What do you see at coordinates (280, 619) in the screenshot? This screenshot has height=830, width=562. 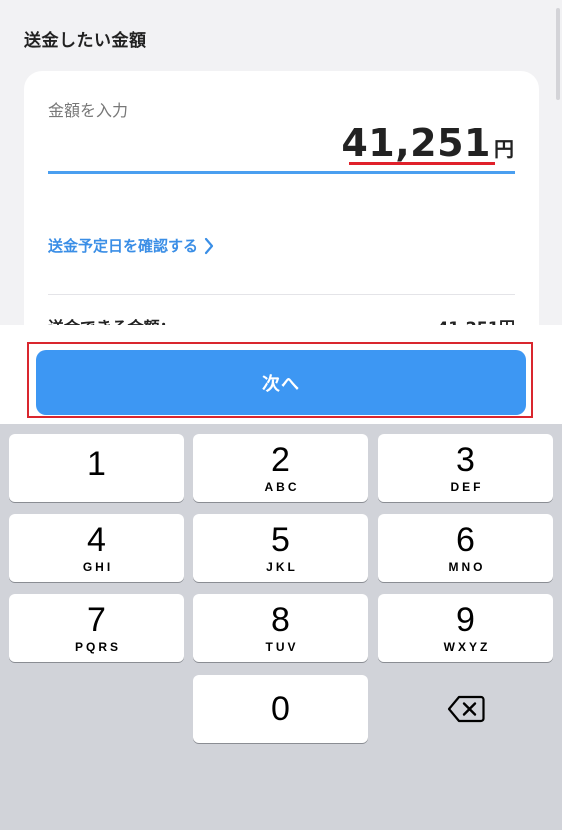 I see `key-digit: 8` at bounding box center [280, 619].